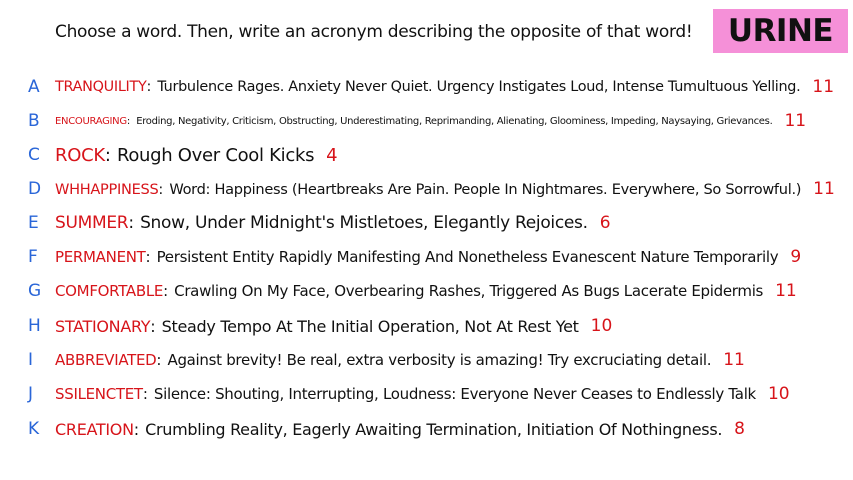 The width and height of the screenshot is (853, 480). I want to click on entry-word: COMFORTABLE, so click(109, 291).